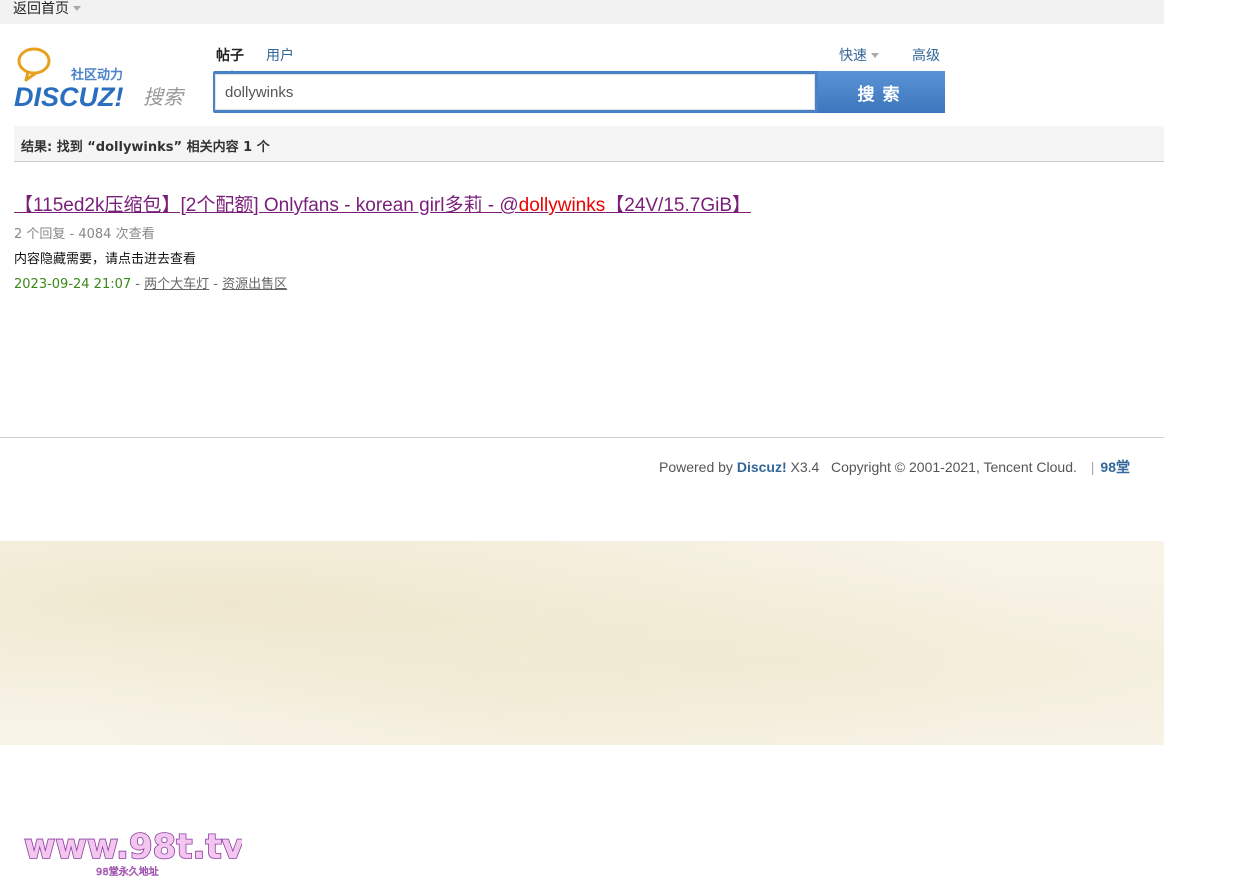 This screenshot has width=1243, height=884. I want to click on result-summary: 结果: 找到 “dollywinks” 相关内容 1 个, so click(145, 147).